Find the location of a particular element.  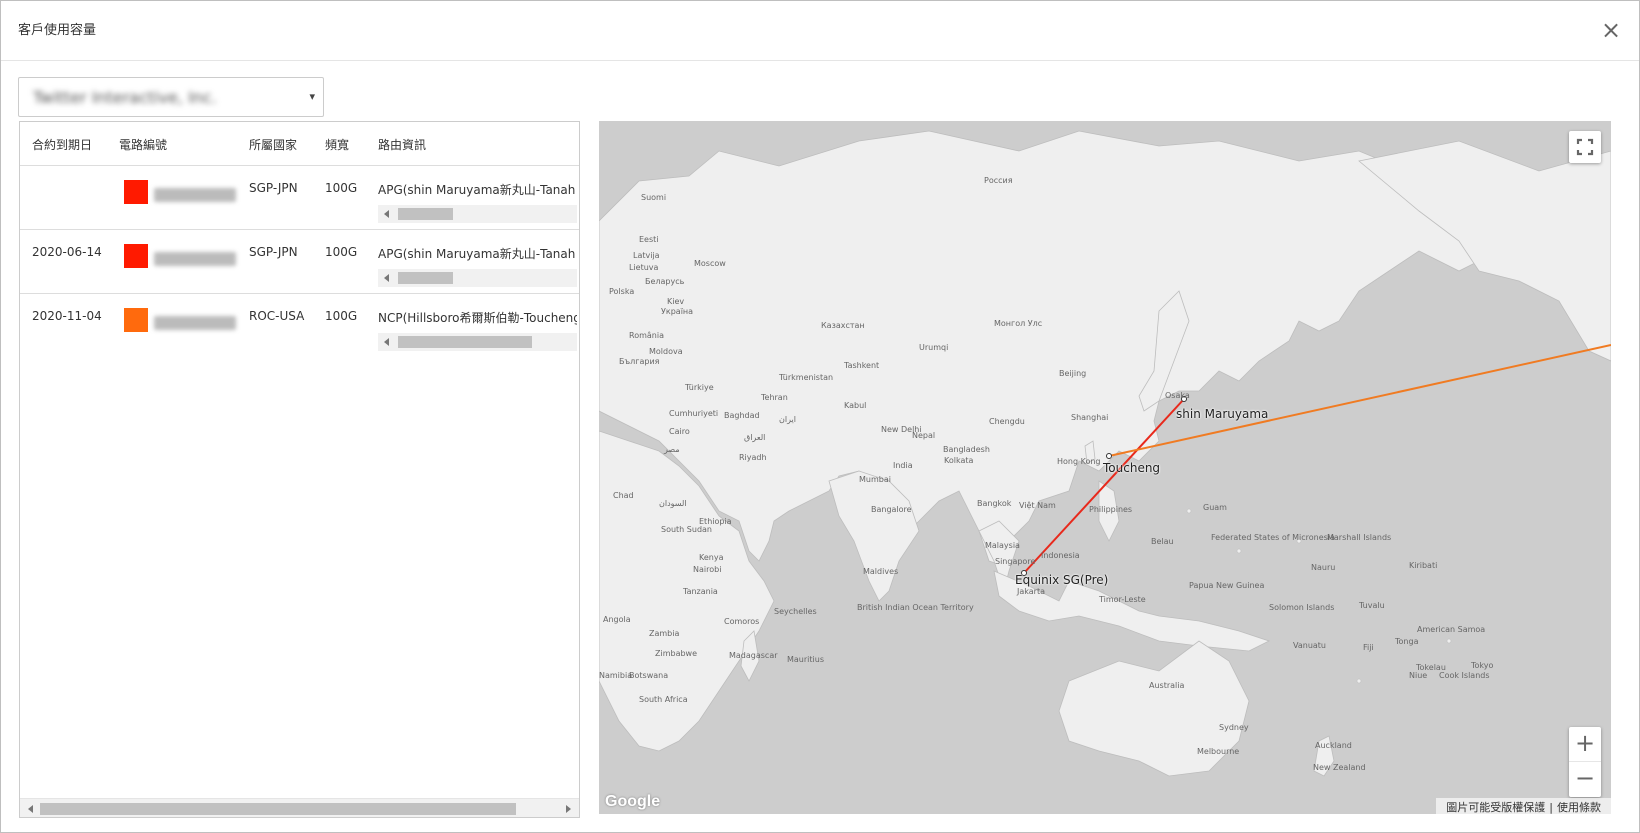

map-place-label: Niue is located at coordinates (1418, 675).